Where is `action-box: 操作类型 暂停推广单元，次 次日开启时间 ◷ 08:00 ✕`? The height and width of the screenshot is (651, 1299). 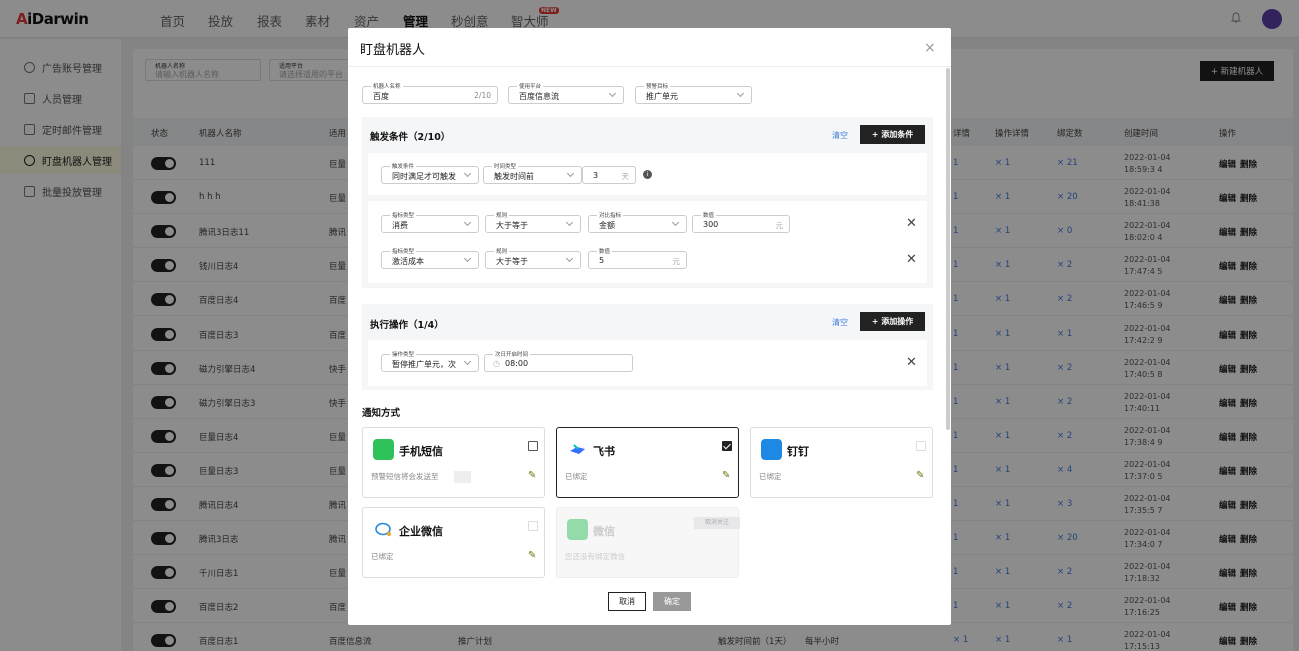 action-box: 操作类型 暂停推广单元，次 次日开启时间 ◷ 08:00 ✕ is located at coordinates (647, 363).